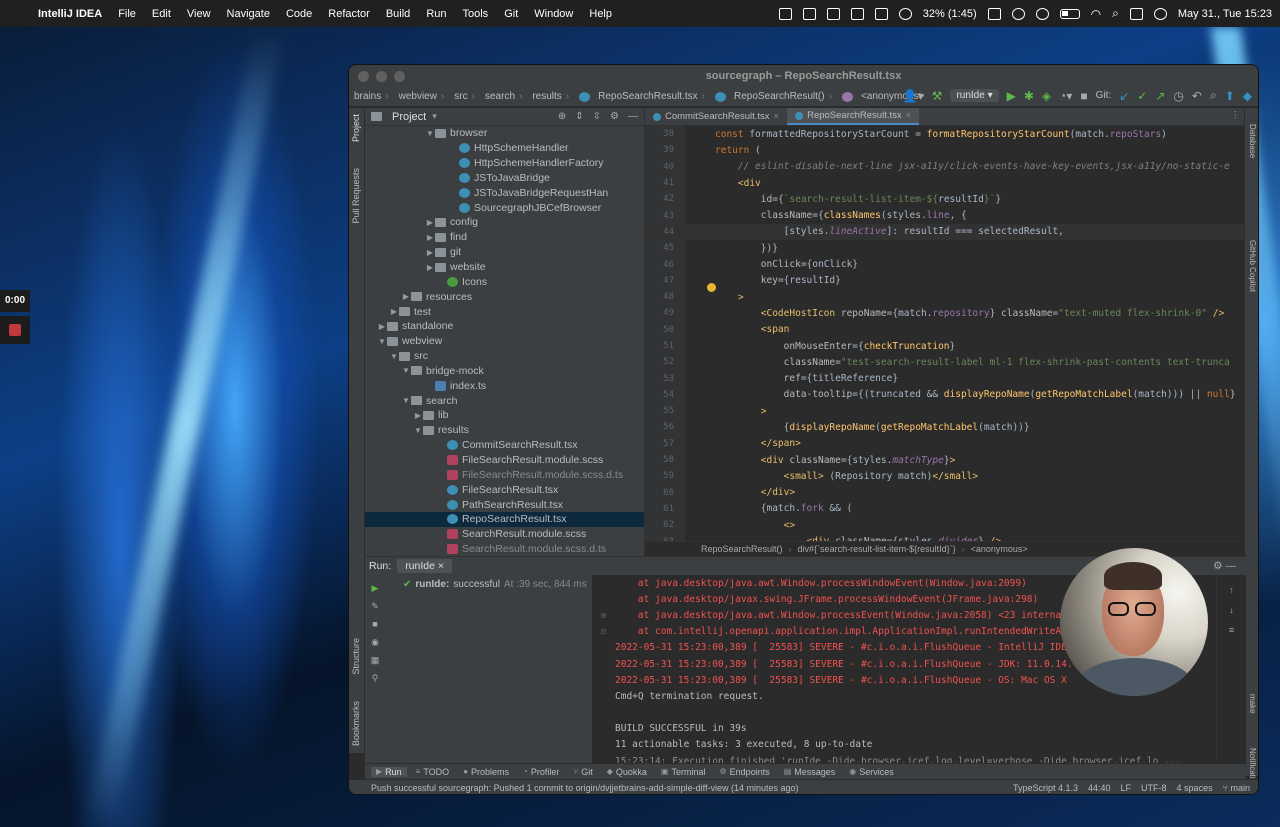 The width and height of the screenshot is (1280, 827). What do you see at coordinates (633, 116) in the screenshot?
I see `hide-icon: —` at bounding box center [633, 116].